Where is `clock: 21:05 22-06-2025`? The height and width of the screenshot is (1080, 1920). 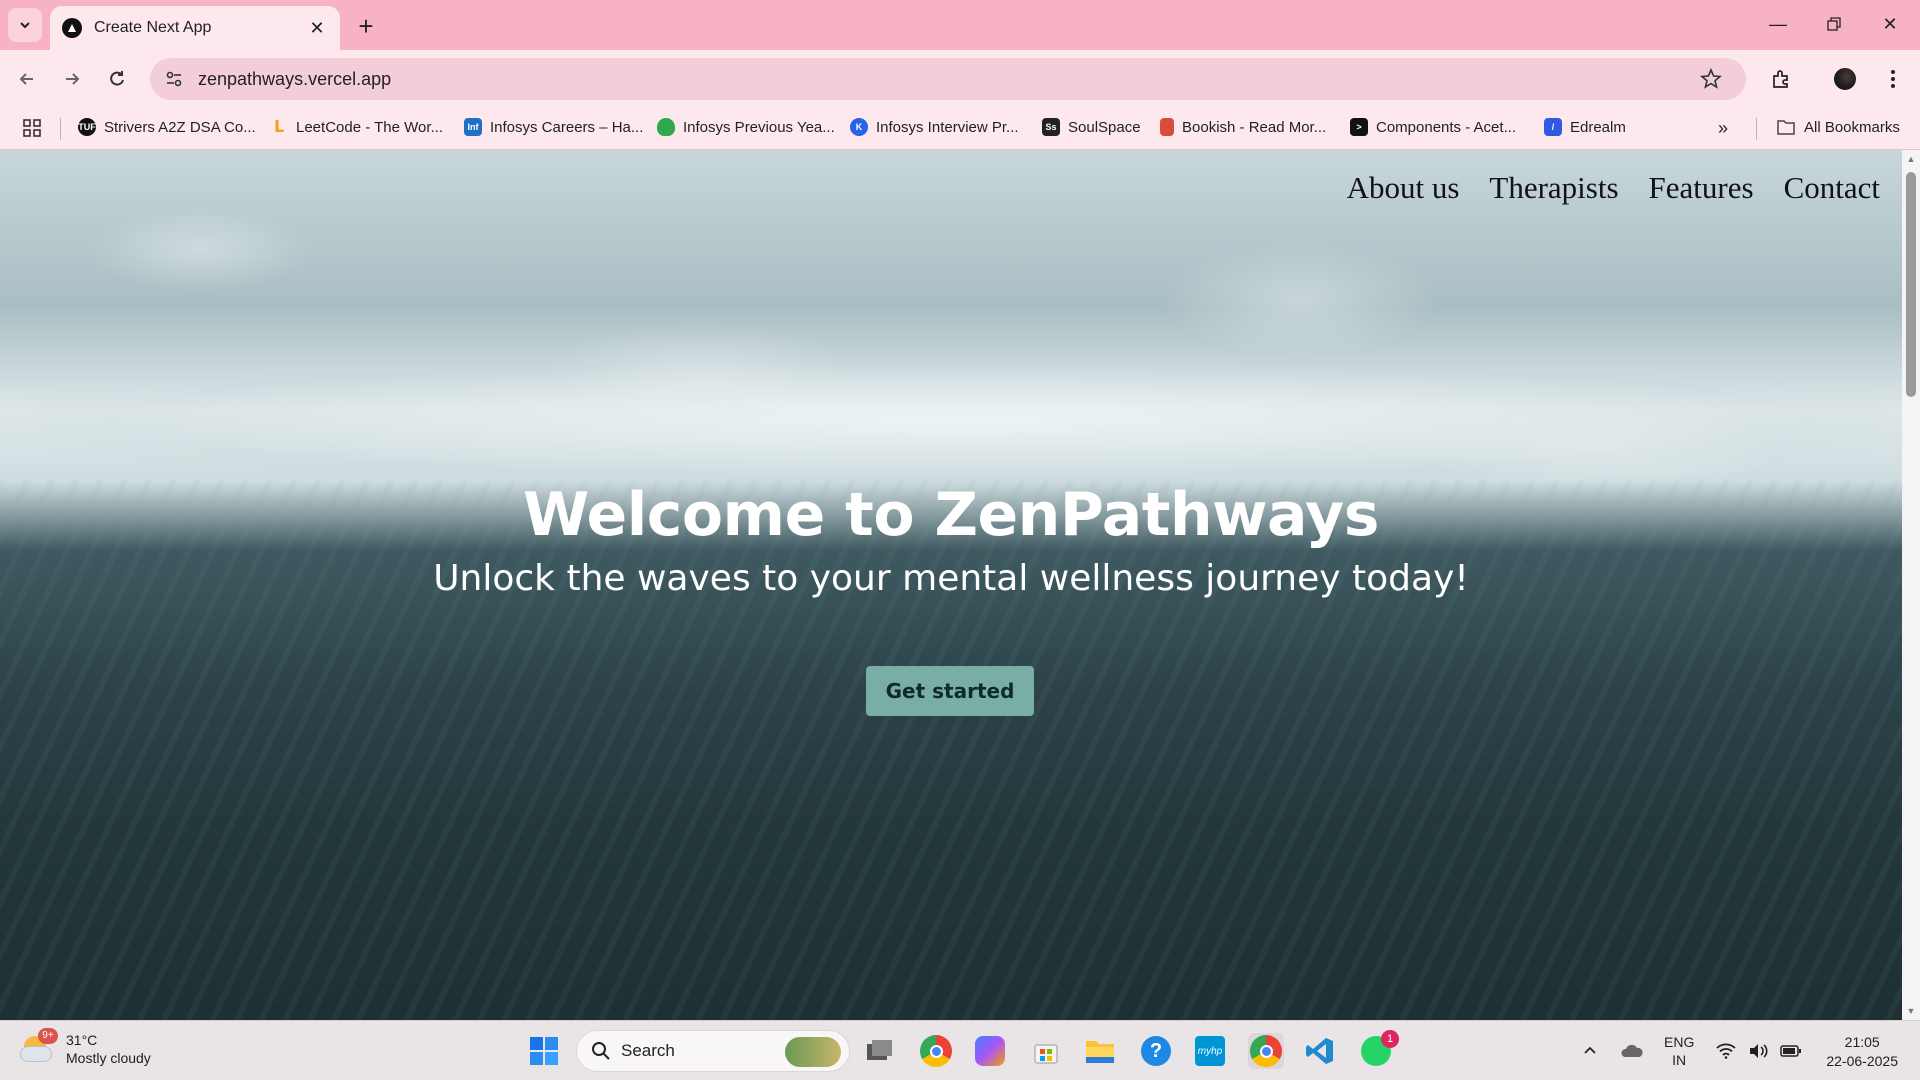 clock: 21:05 22-06-2025 is located at coordinates (1862, 1052).